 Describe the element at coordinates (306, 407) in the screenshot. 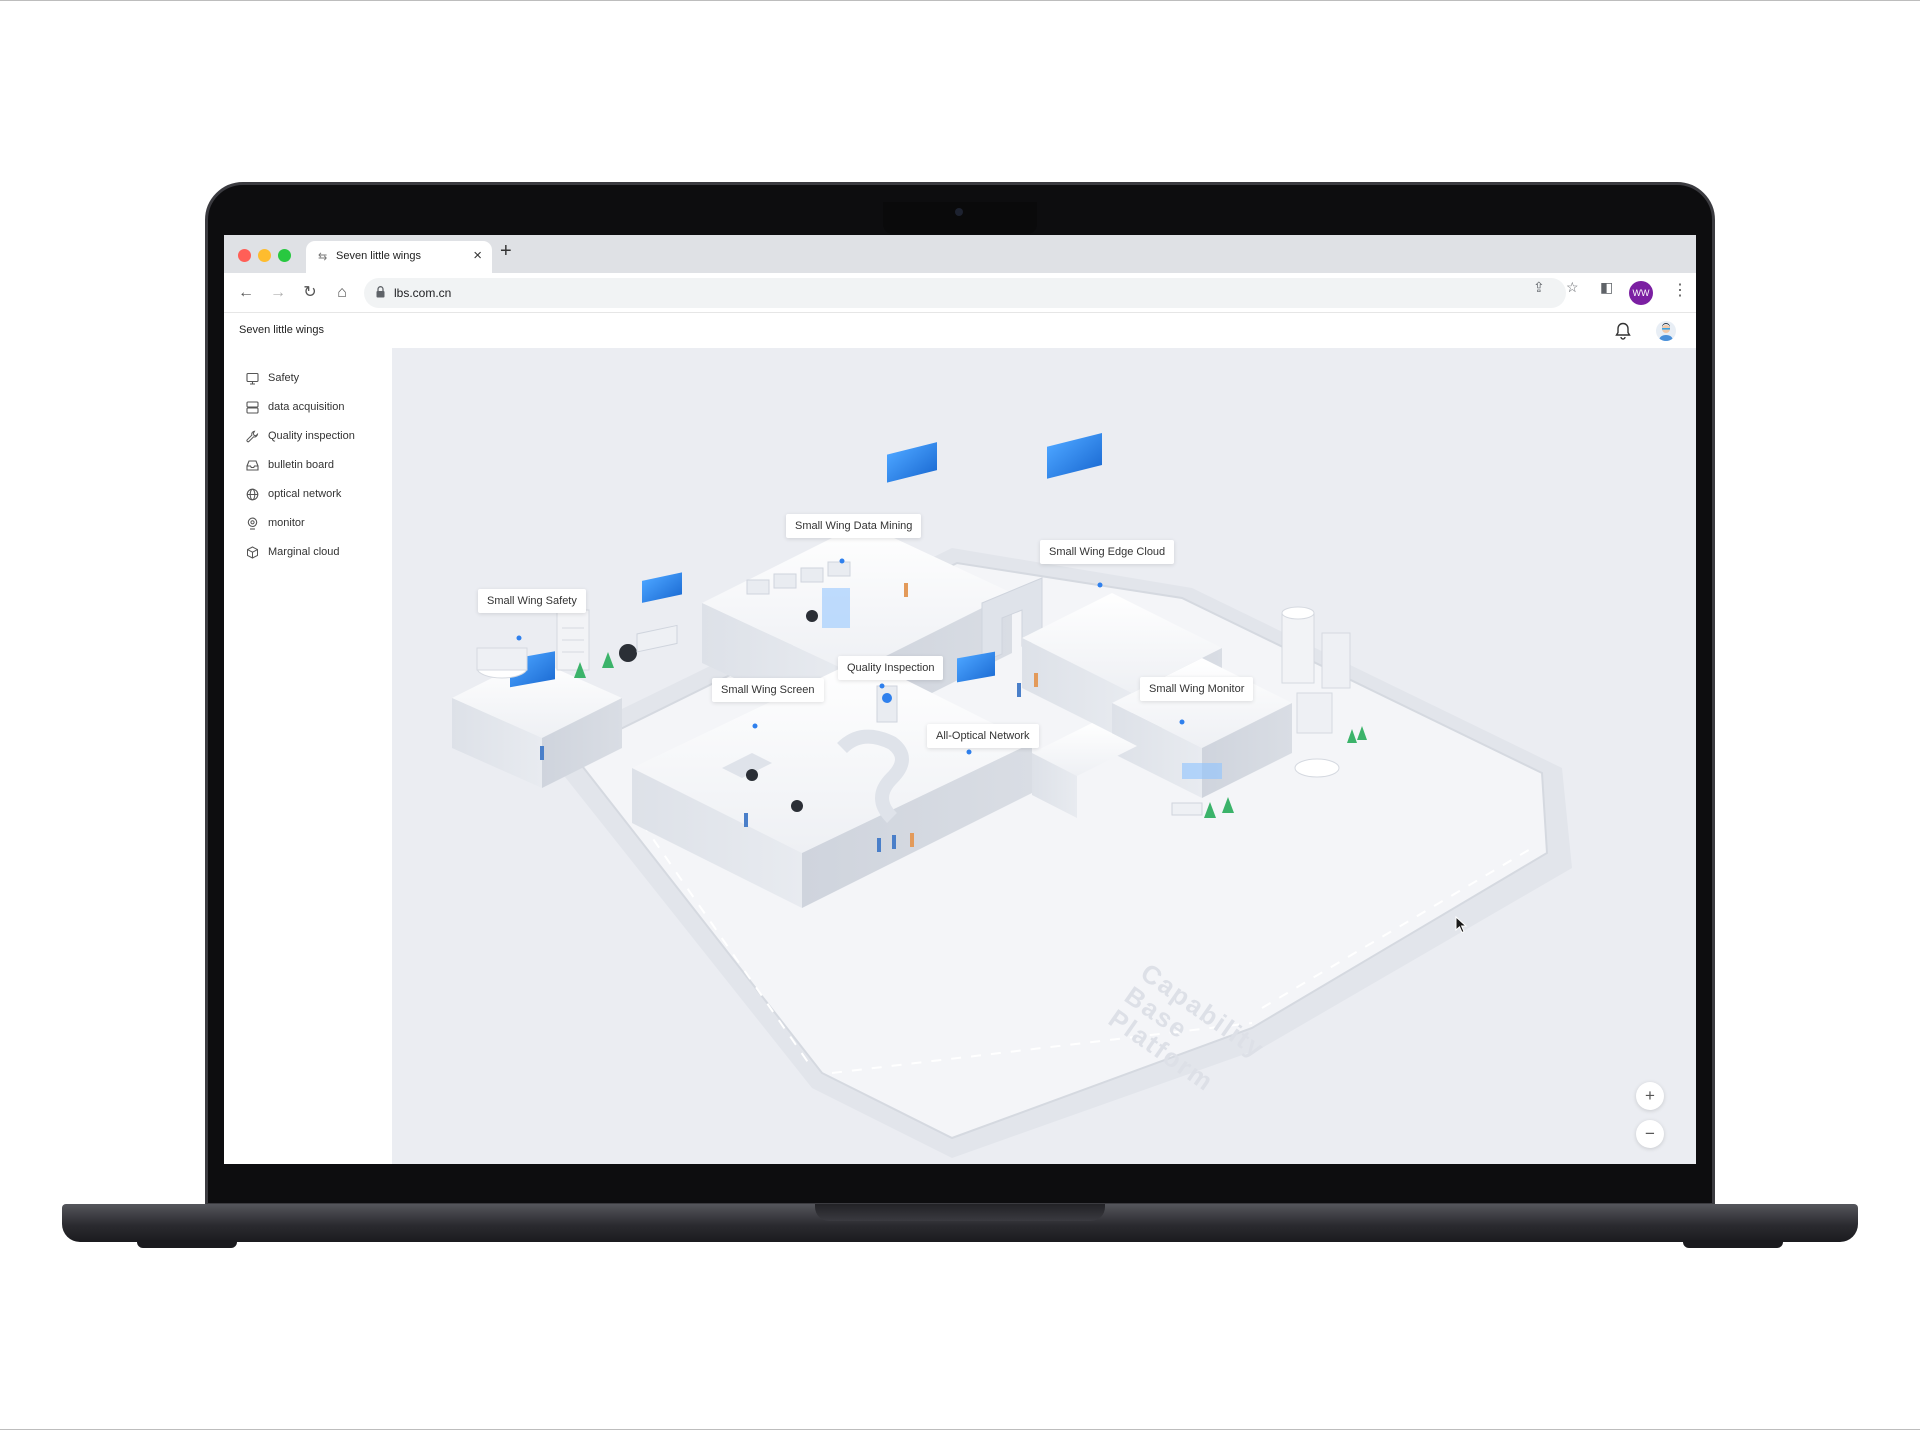

I see `sidebar-item-label: data acquisition` at that location.